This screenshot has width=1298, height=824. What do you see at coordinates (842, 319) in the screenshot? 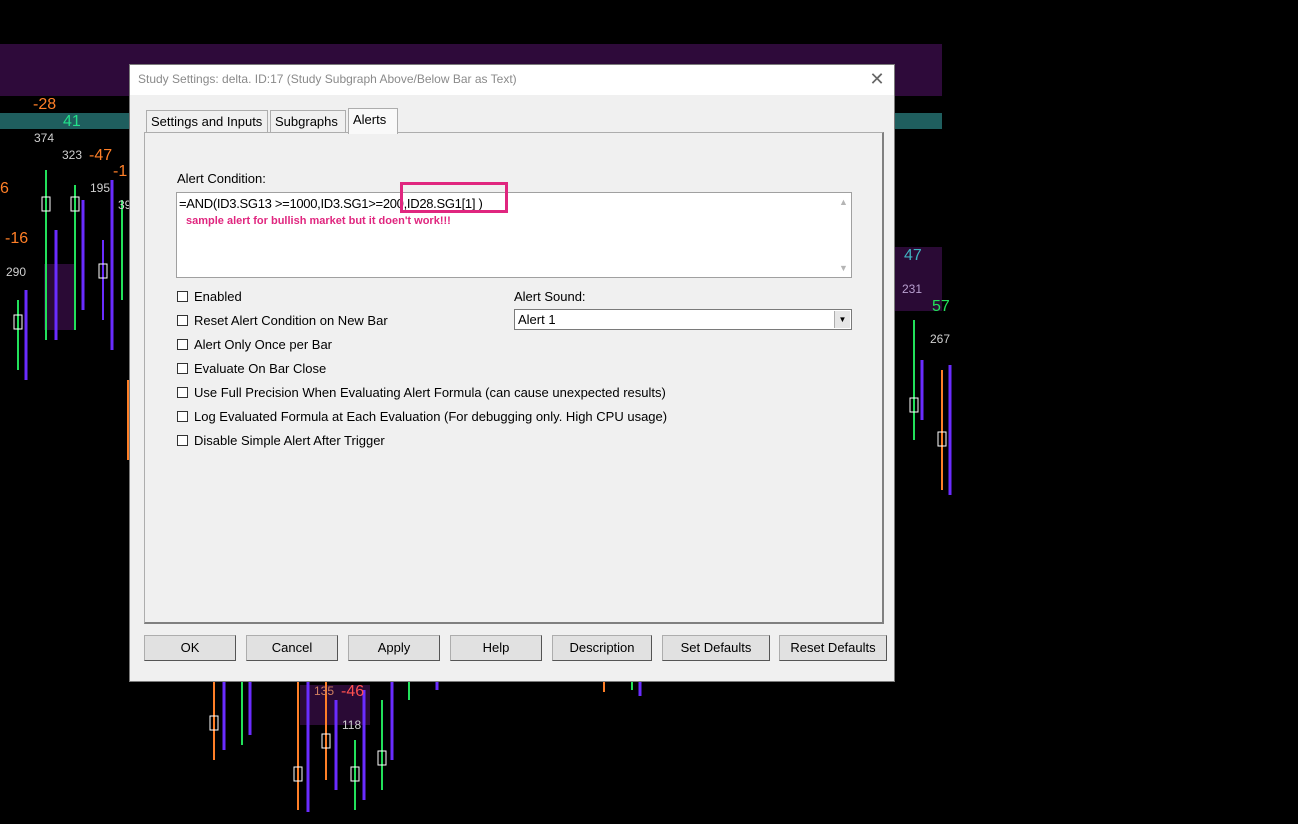
I see `chevron-down-icon: ▼` at bounding box center [842, 319].